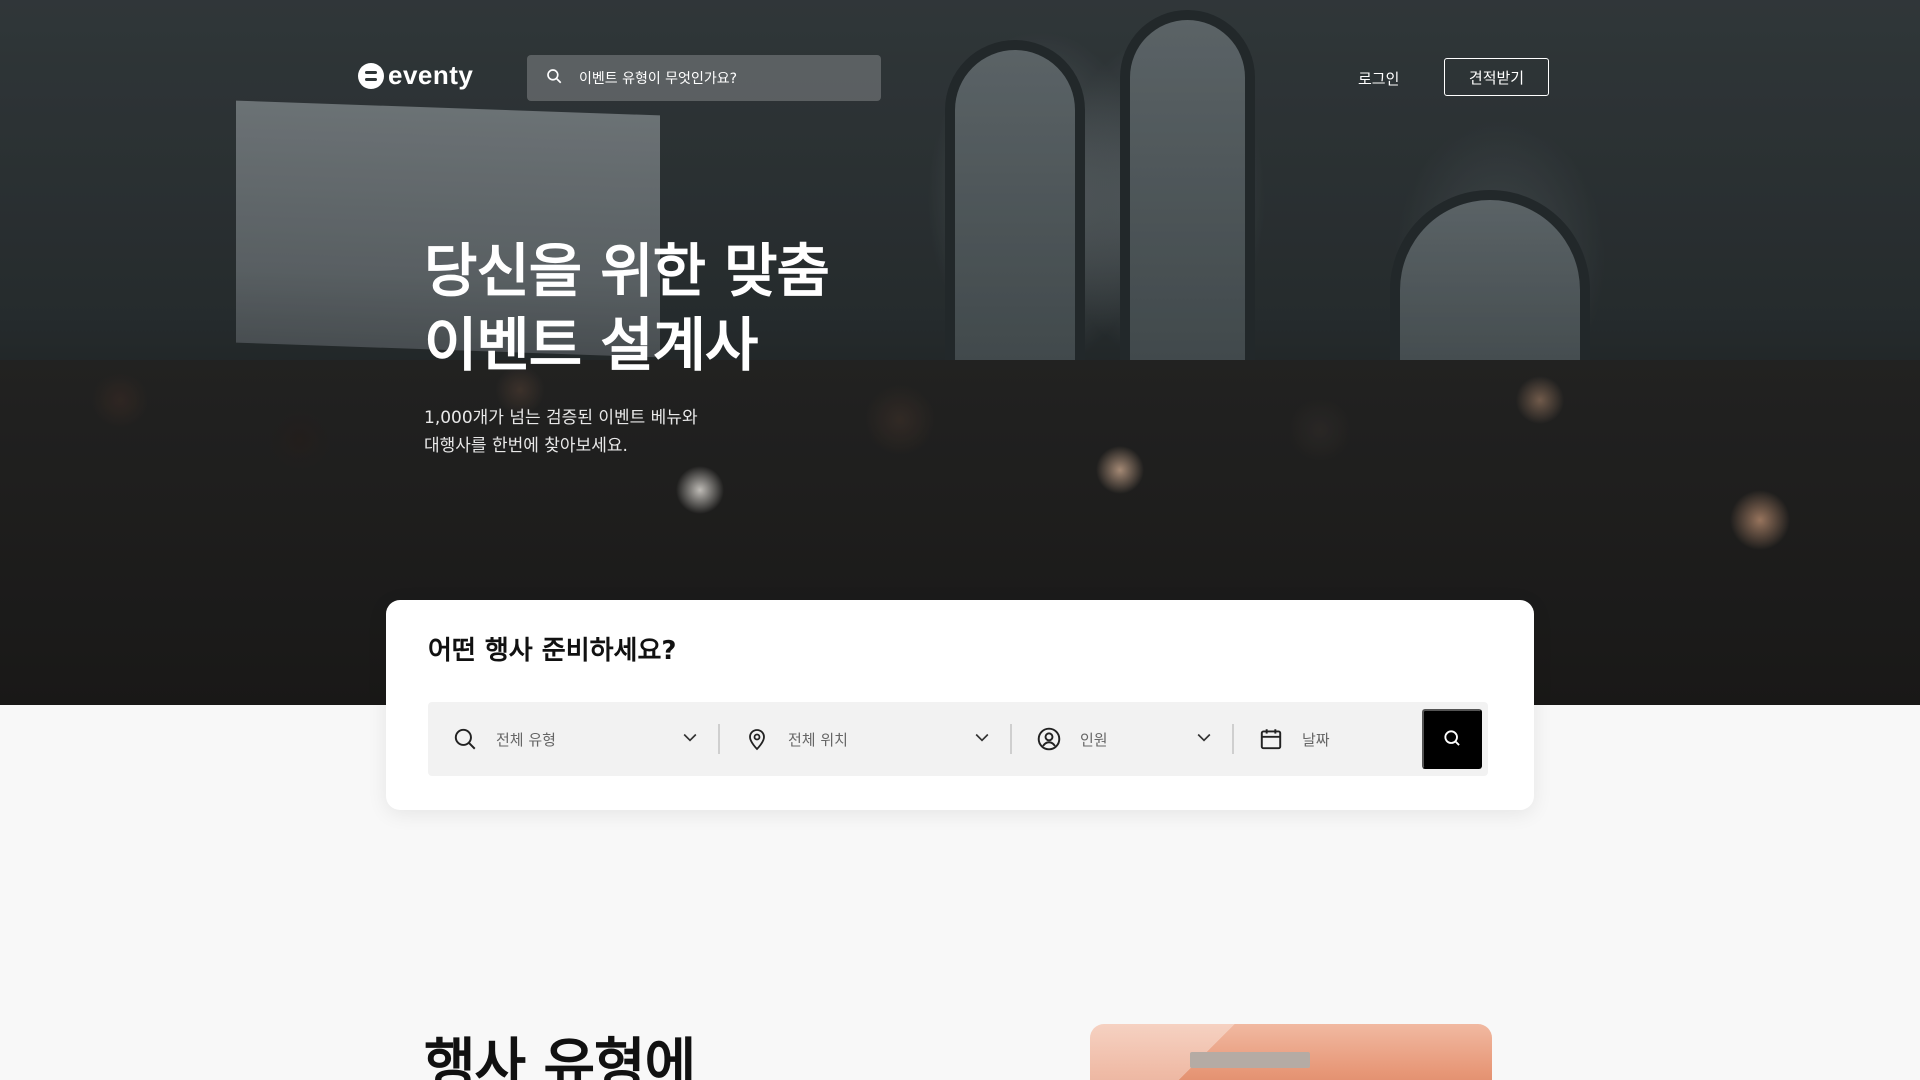 This screenshot has height=1080, width=1920. What do you see at coordinates (526, 739) in the screenshot?
I see `event-type-label: 전체 유형` at bounding box center [526, 739].